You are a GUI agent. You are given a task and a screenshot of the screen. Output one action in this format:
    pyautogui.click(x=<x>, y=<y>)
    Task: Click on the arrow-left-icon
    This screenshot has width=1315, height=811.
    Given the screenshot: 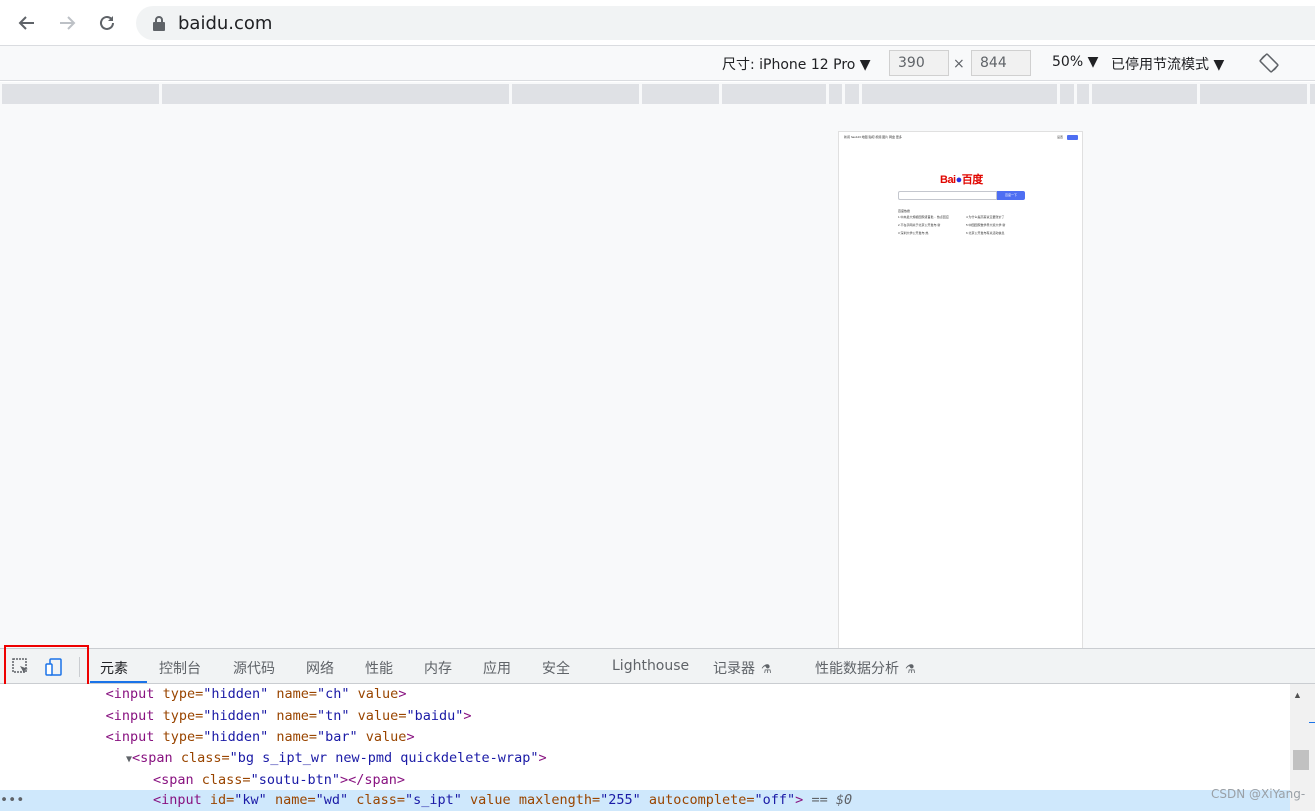 What is the action you would take?
    pyautogui.click(x=26, y=23)
    